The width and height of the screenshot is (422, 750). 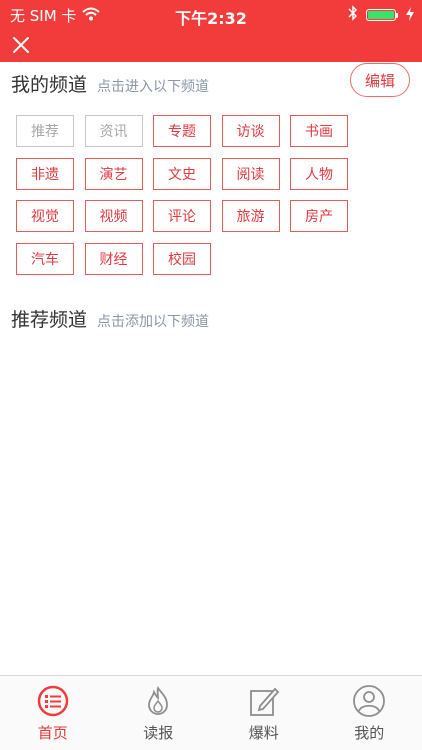 What do you see at coordinates (250, 131) in the screenshot?
I see `channel-tag: 访谈` at bounding box center [250, 131].